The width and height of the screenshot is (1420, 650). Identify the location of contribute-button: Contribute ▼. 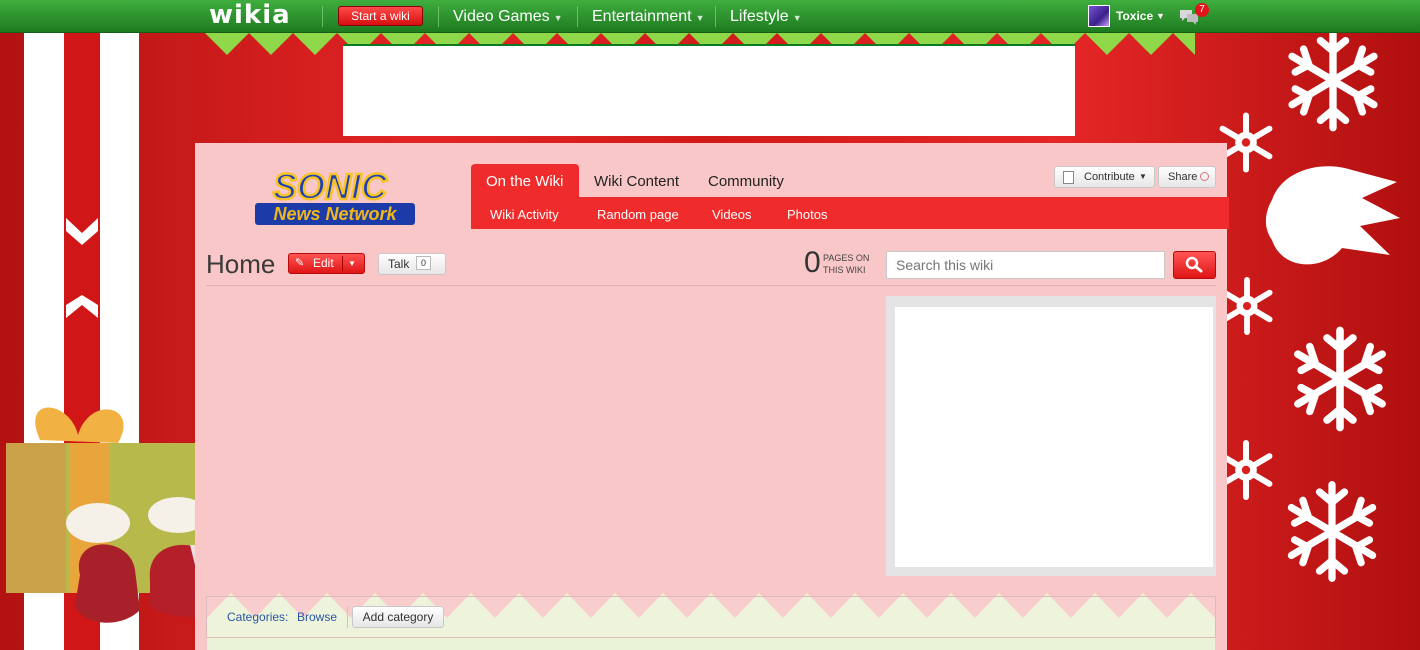
(1104, 177).